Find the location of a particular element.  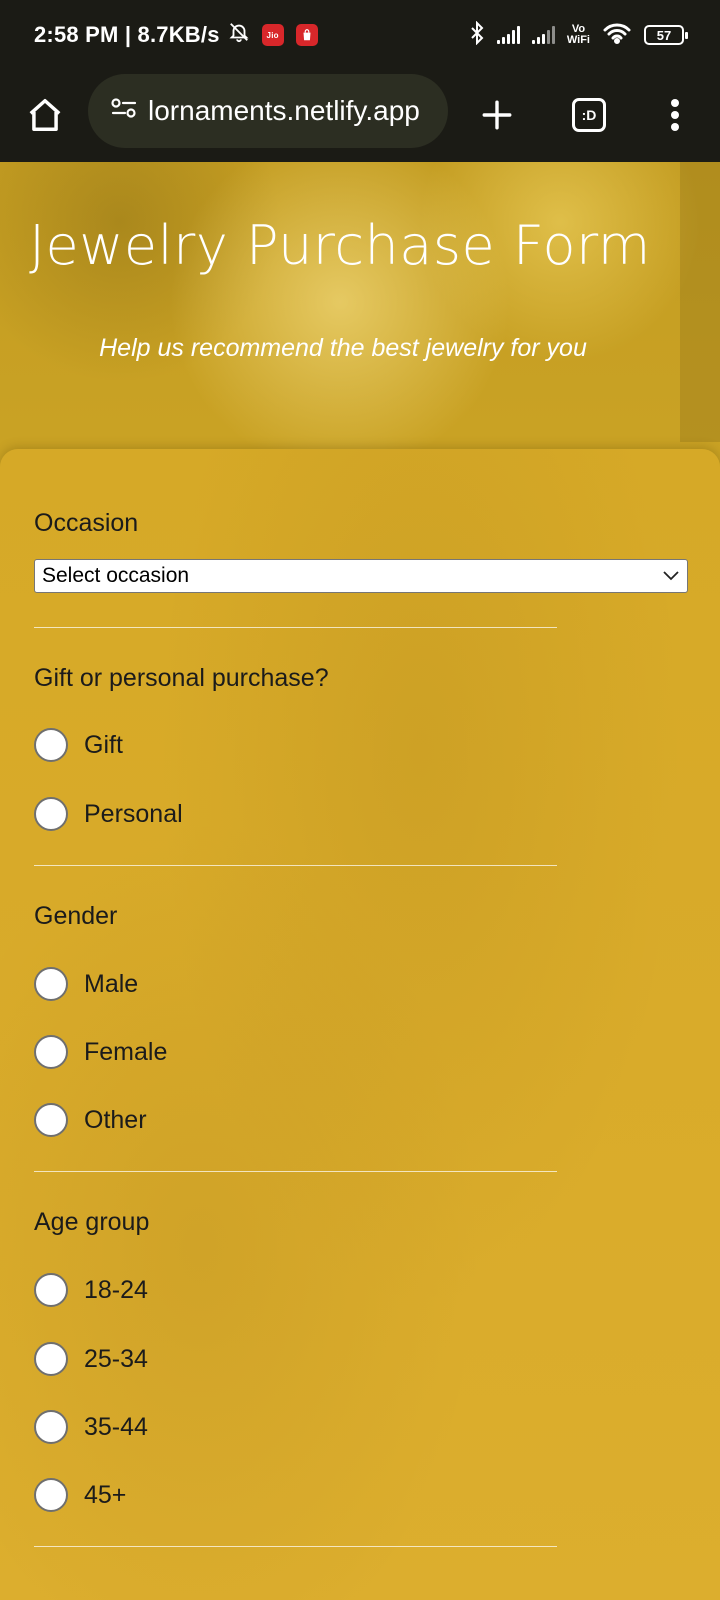

radio-option-25-34: 25-34 is located at coordinates (91, 1359).